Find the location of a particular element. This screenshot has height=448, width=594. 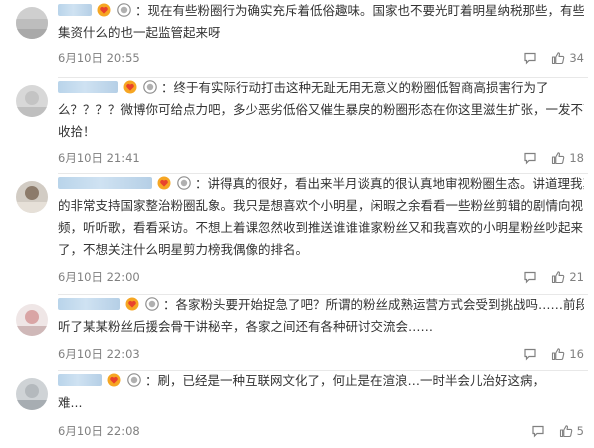

like-count: 34 is located at coordinates (576, 58).